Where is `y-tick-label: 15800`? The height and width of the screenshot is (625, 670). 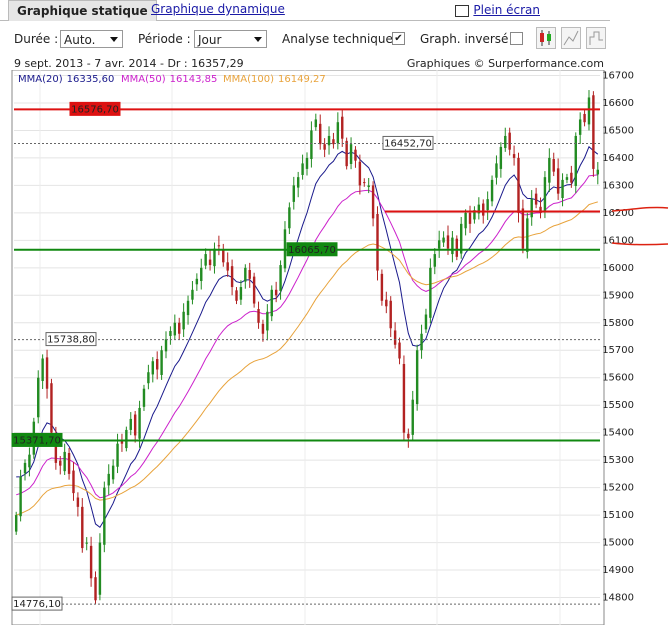 y-tick-label: 15800 is located at coordinates (618, 323).